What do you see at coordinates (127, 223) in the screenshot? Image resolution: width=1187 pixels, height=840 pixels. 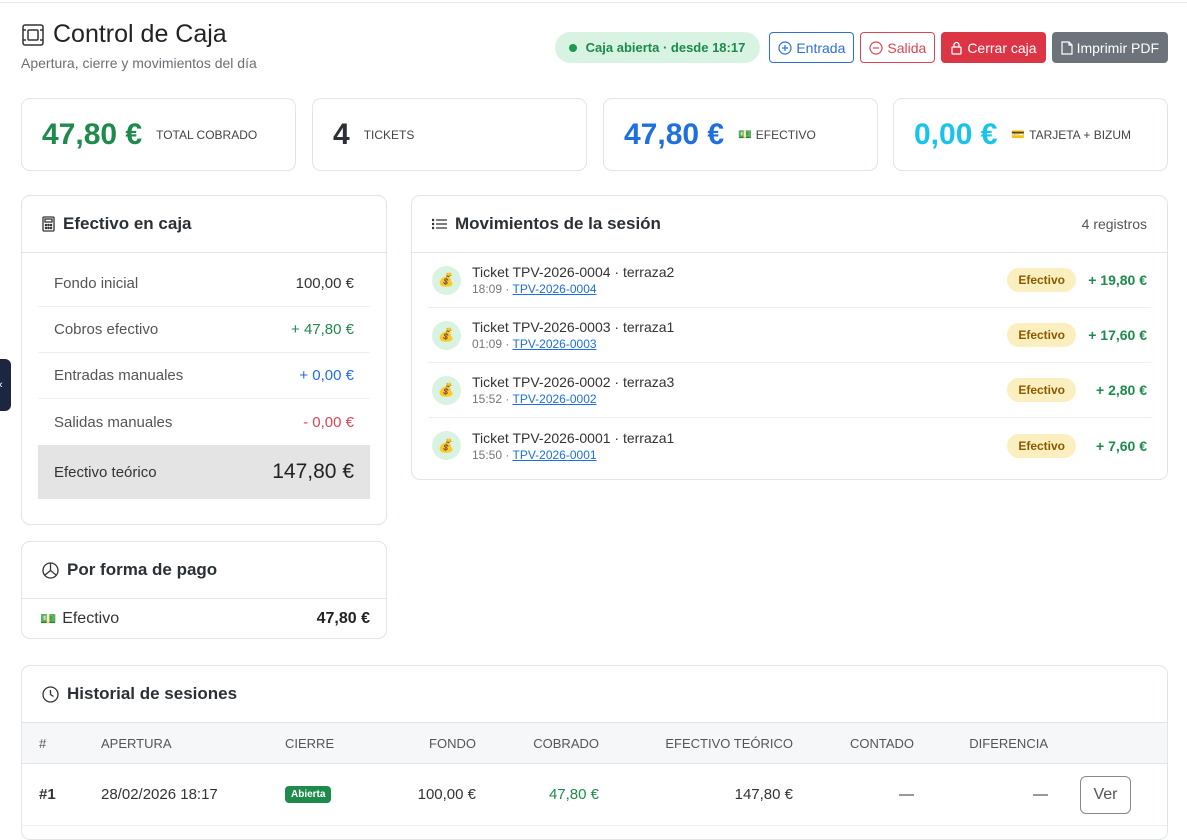 I see `cash-panel-title: Efectivo en caja` at bounding box center [127, 223].